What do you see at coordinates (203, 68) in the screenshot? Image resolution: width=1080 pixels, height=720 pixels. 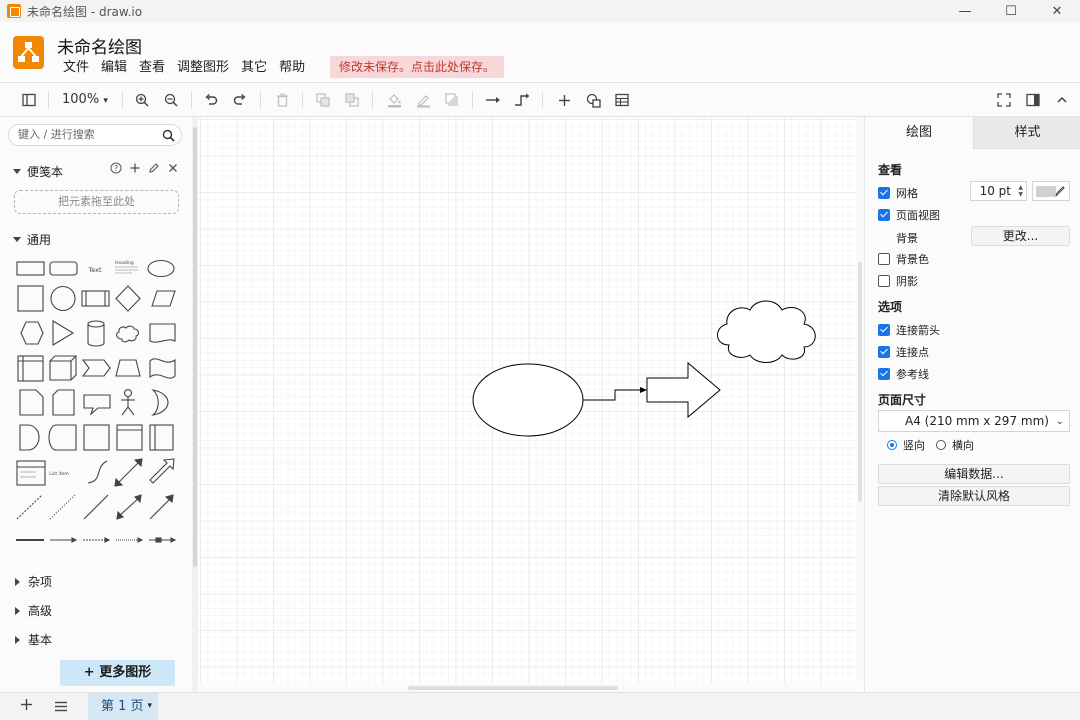 I see `menu-arrange: 调整图形` at bounding box center [203, 68].